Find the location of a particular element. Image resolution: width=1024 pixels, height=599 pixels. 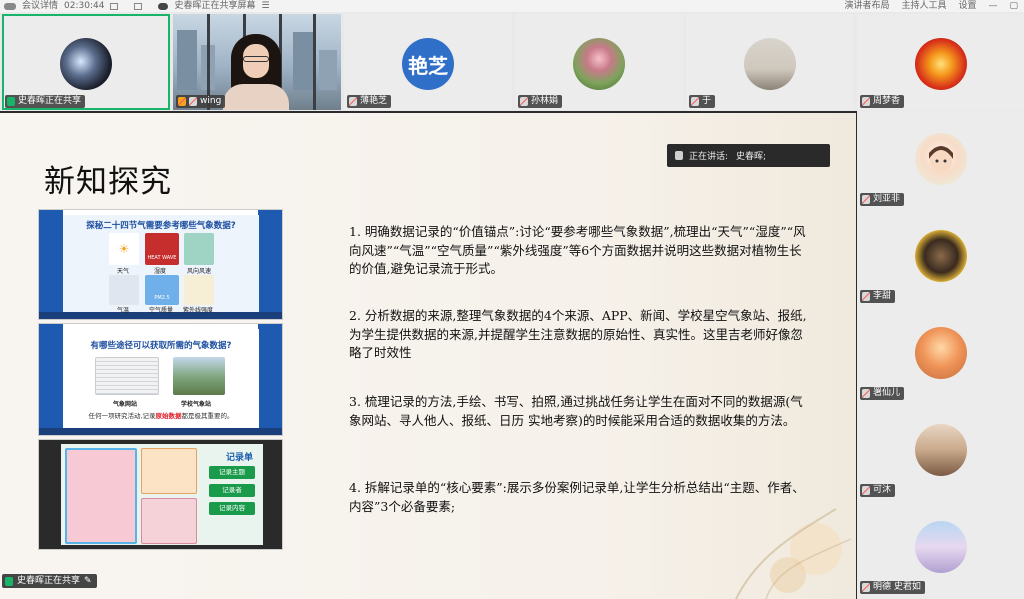

cell-label: 湿度 is located at coordinates (160, 271).